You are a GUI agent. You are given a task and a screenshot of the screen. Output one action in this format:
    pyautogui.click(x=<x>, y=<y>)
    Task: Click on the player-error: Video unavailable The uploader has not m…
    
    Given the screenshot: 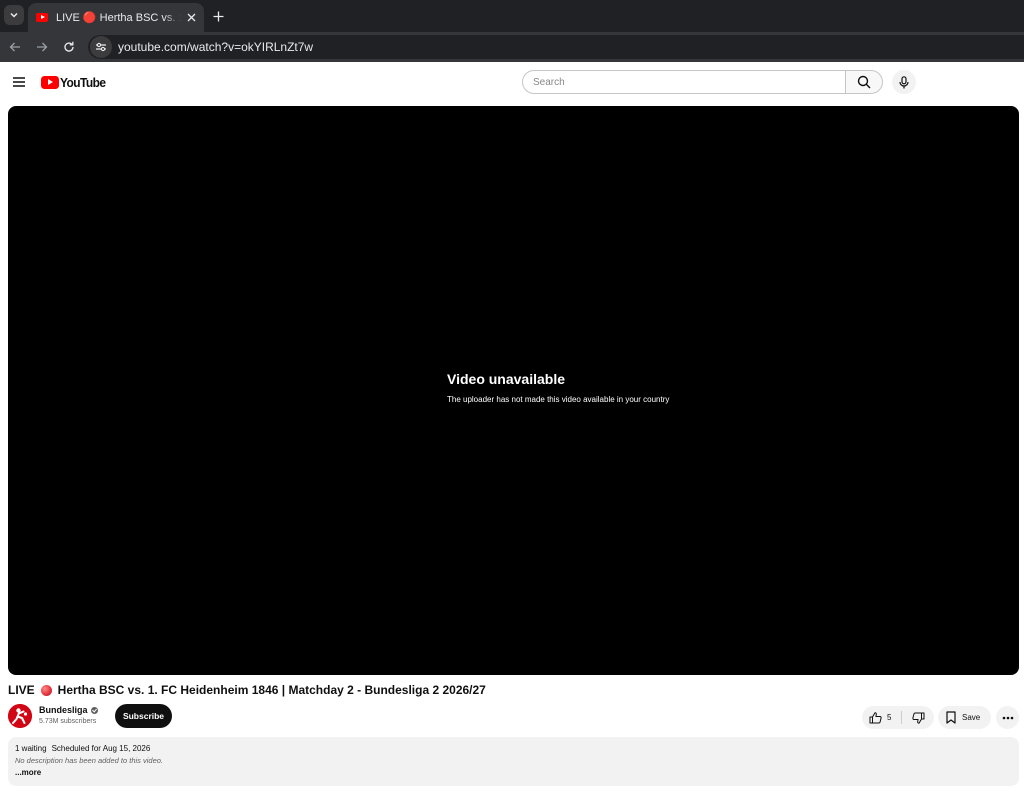 What is the action you would take?
    pyautogui.click(x=558, y=387)
    